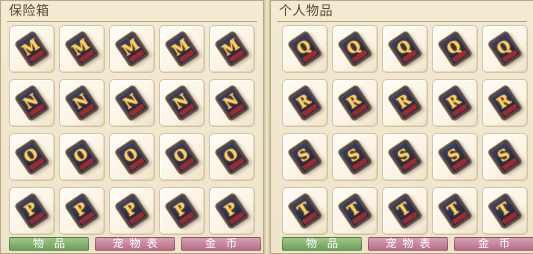 The width and height of the screenshot is (533, 254). I want to click on safe-panel-title: 保险箱, so click(29, 11).